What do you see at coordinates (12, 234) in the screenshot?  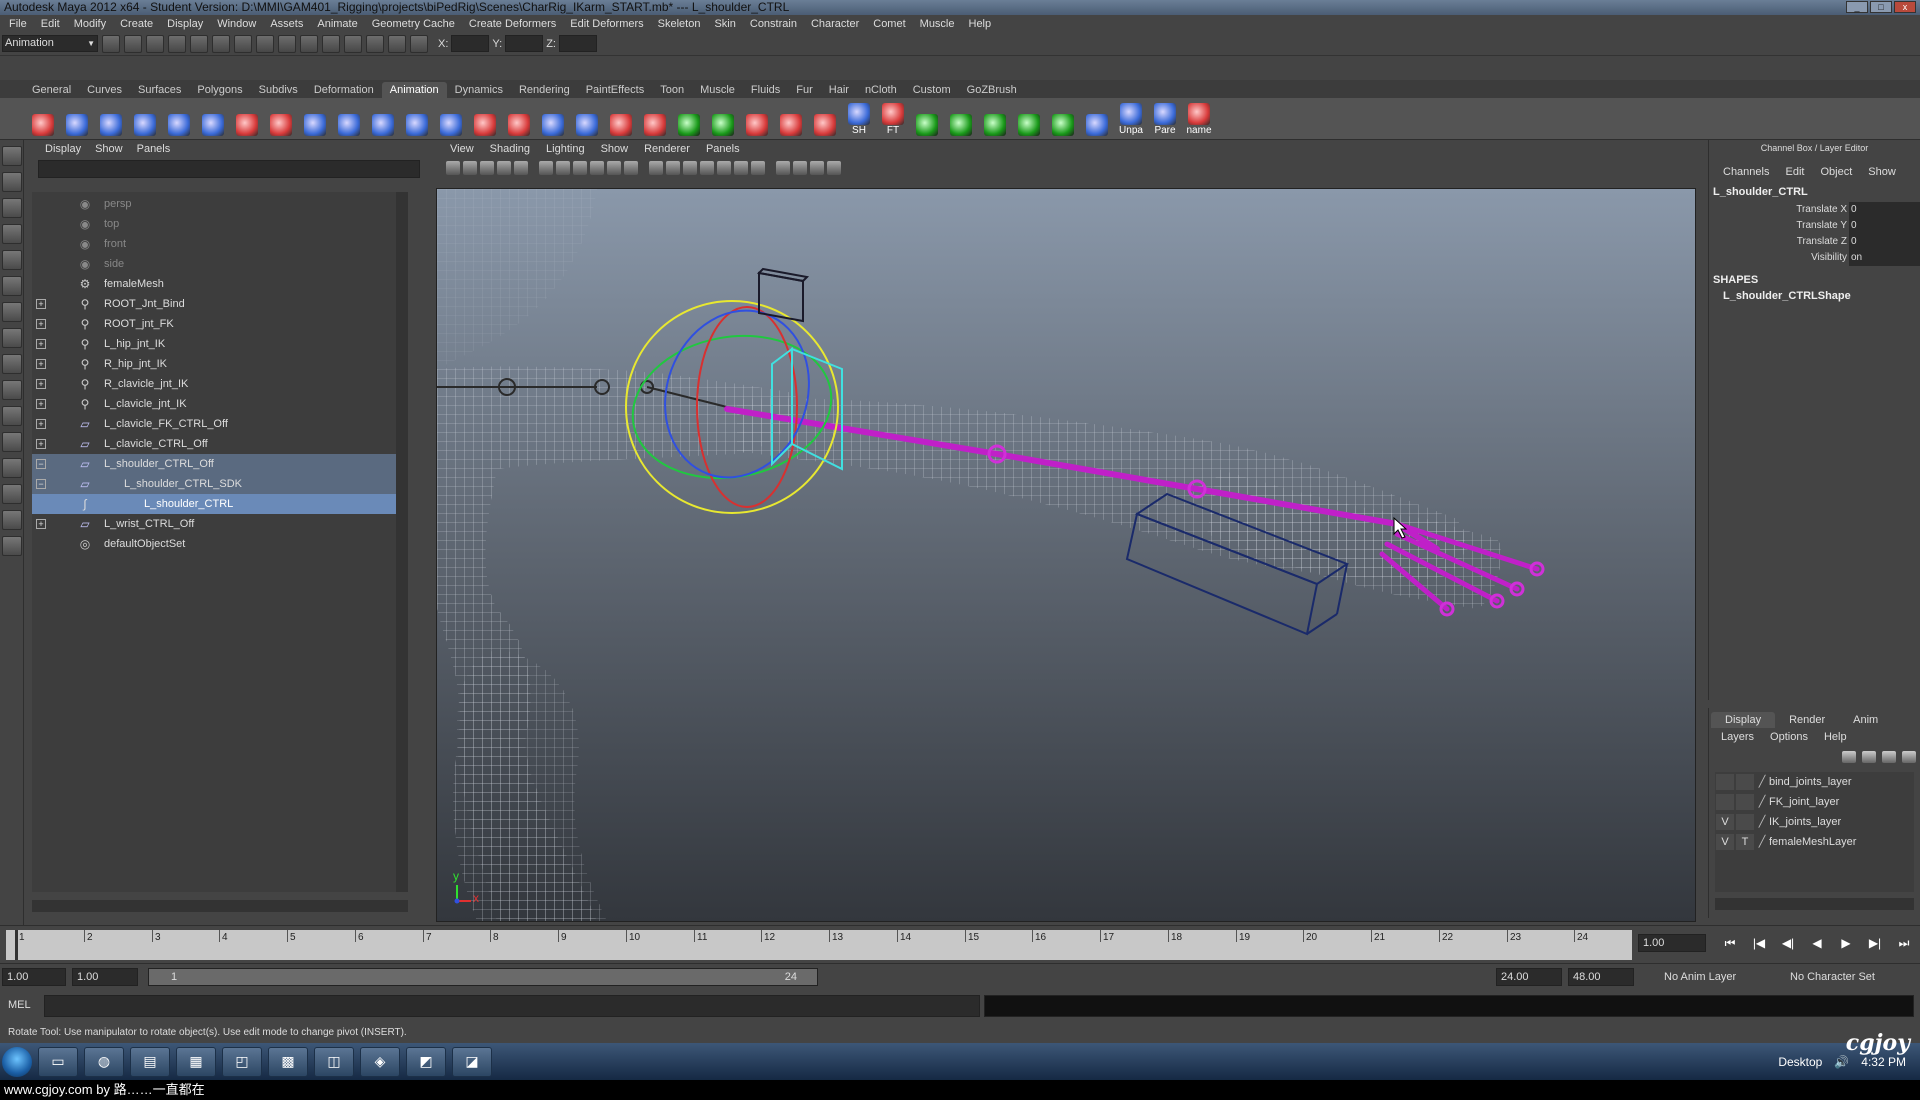 I see `move-tool-icon` at bounding box center [12, 234].